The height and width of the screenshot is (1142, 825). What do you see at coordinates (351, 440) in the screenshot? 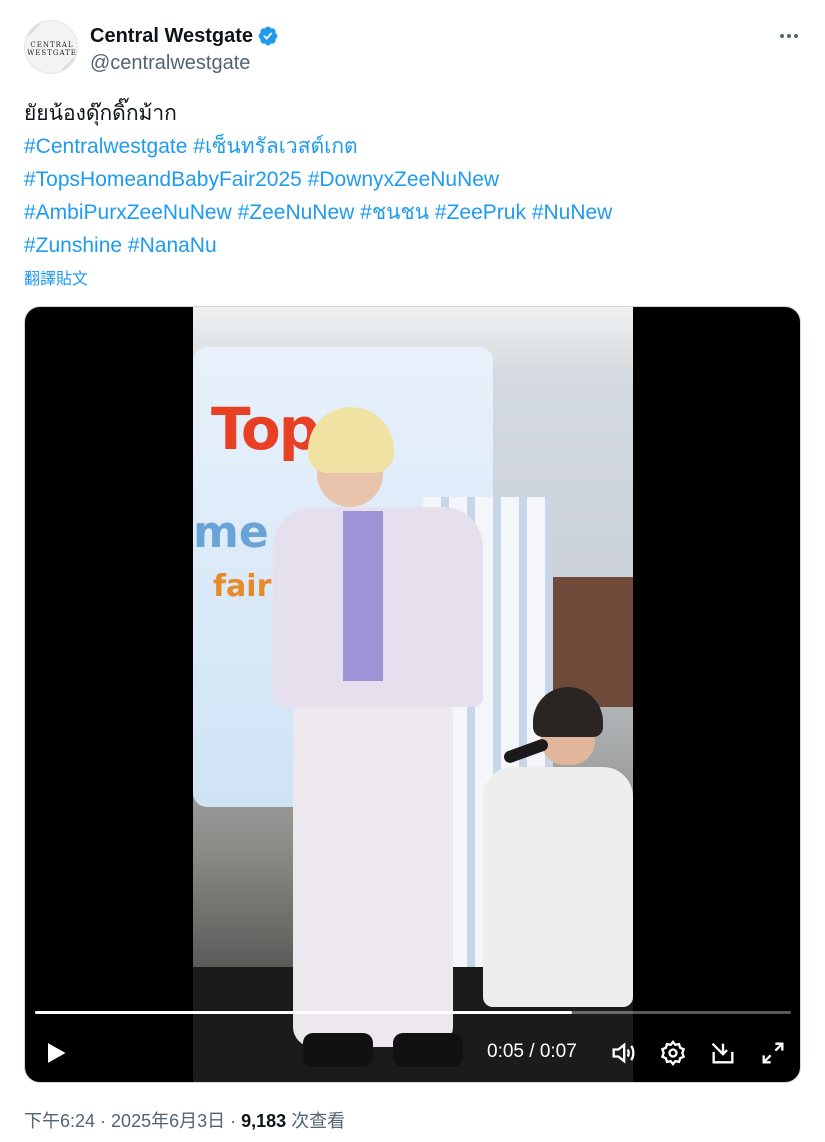
I see `performer-hair` at bounding box center [351, 440].